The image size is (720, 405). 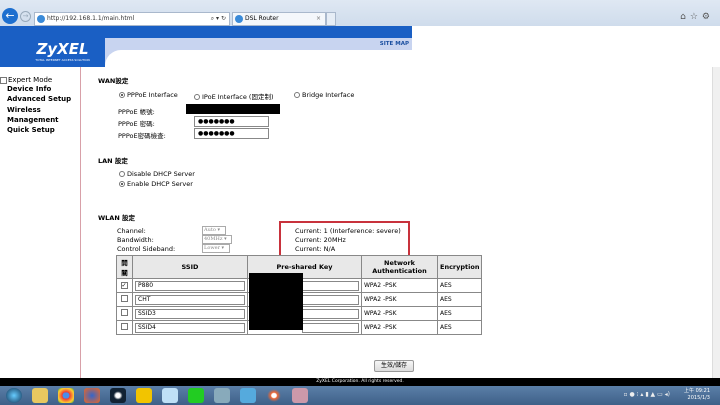 I want to click on divider, so click(x=80, y=222).